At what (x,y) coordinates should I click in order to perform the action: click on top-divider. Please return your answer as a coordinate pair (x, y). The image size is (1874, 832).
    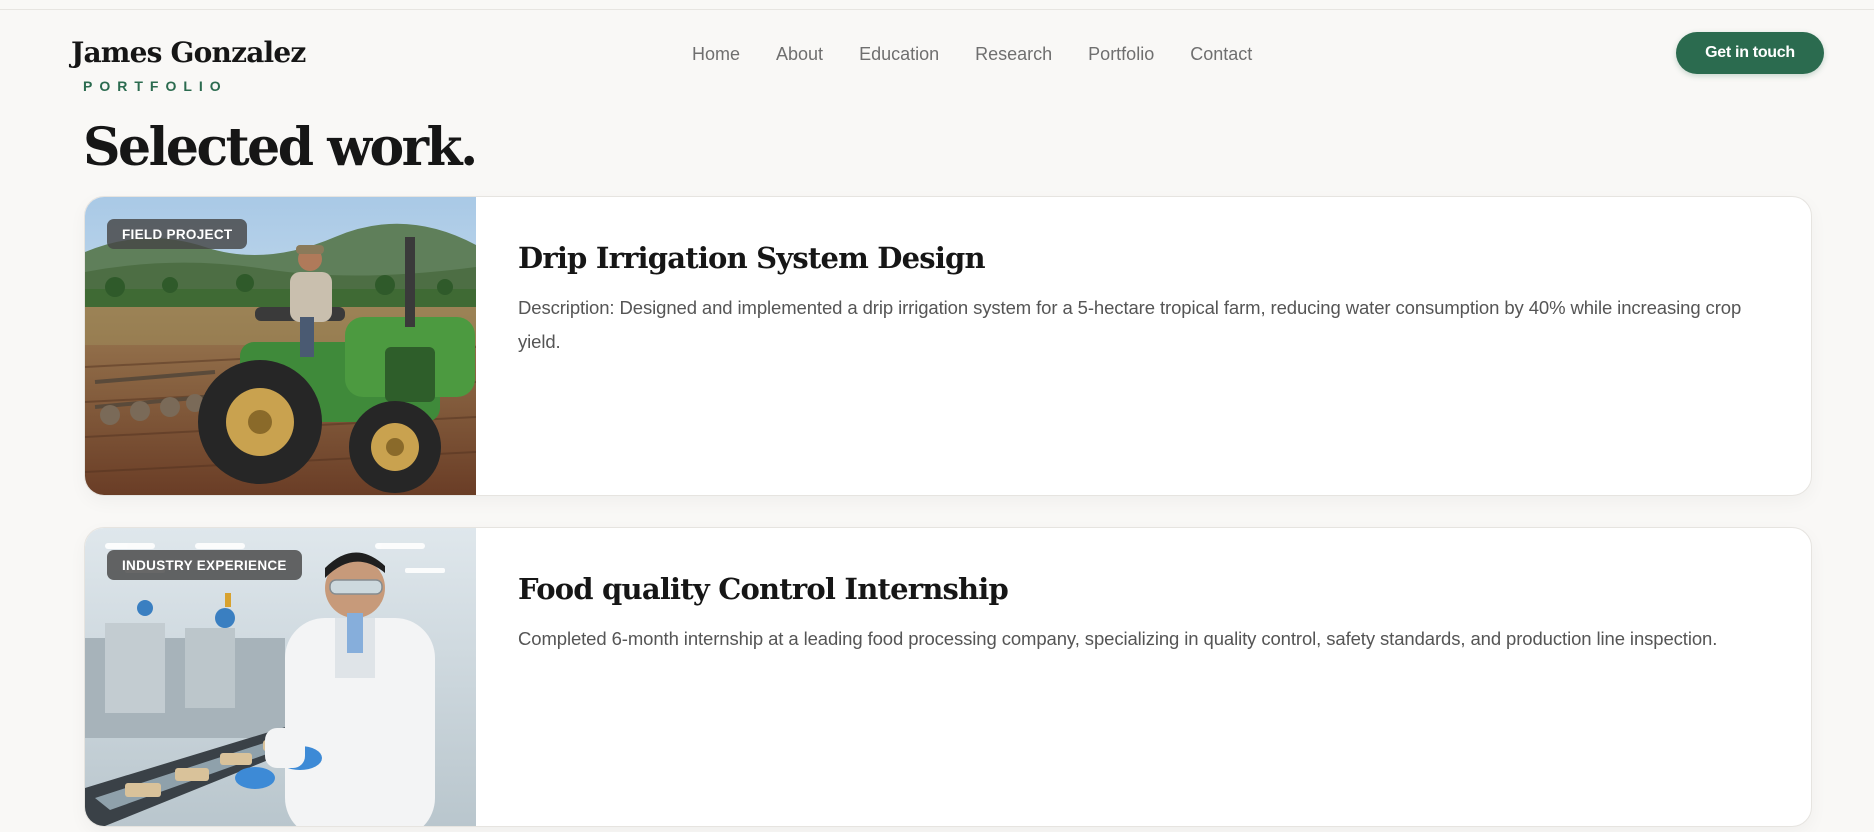
    Looking at the image, I should click on (937, 9).